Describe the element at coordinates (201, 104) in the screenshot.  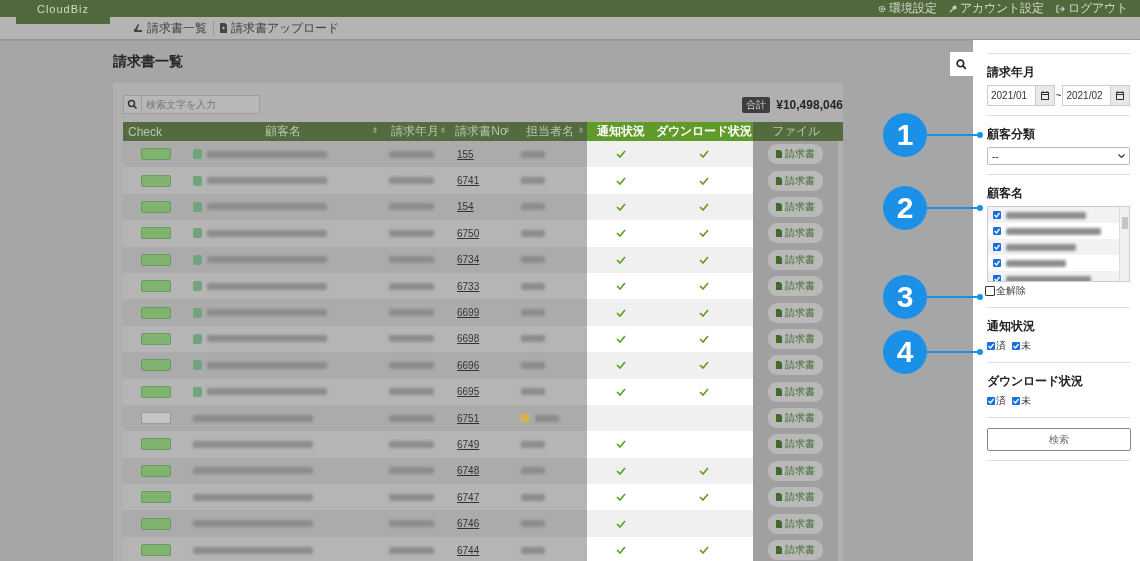
I see `search-field: 検索文字を入力` at that location.